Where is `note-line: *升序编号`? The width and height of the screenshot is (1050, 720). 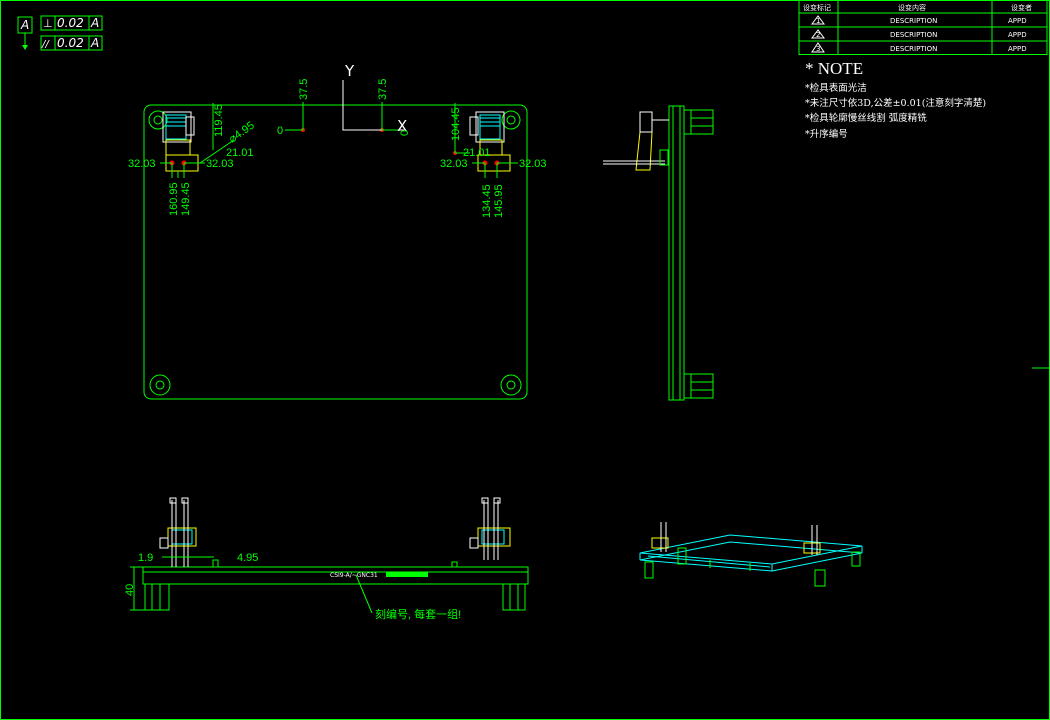 note-line: *升序编号 is located at coordinates (826, 134).